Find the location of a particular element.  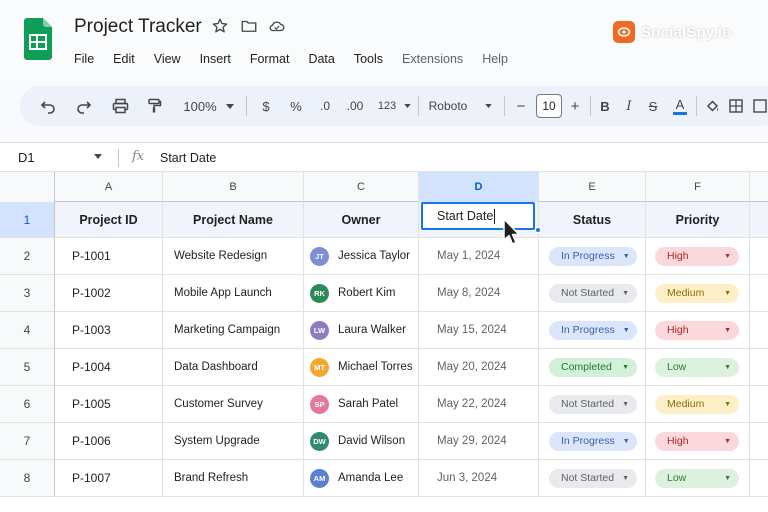

cell-project-name: Mobile App Launch is located at coordinates (233, 293).